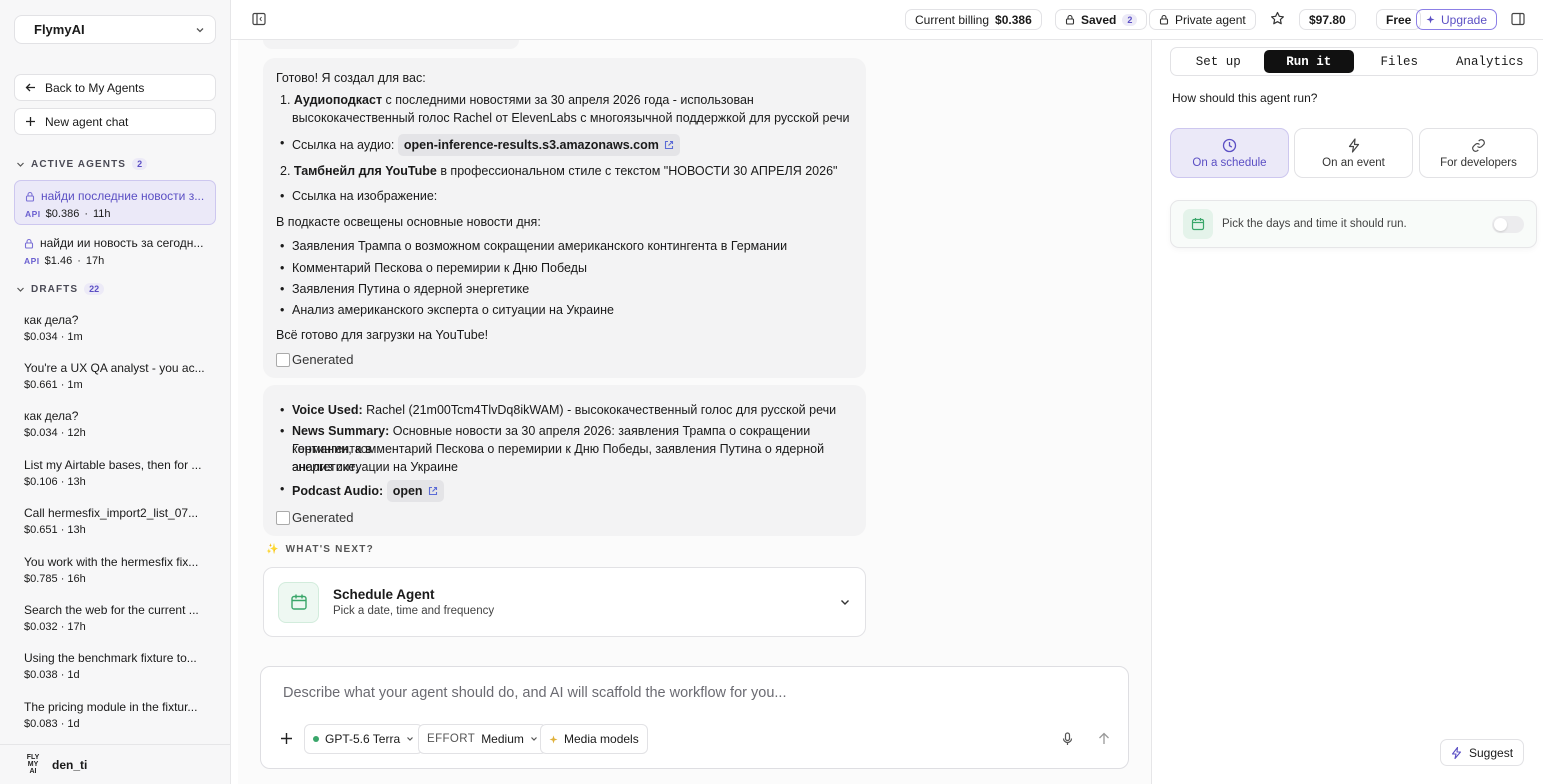  Describe the element at coordinates (538, 145) in the screenshot. I see `audio-link: open-inference-results.s3.amazonaws.com` at that location.